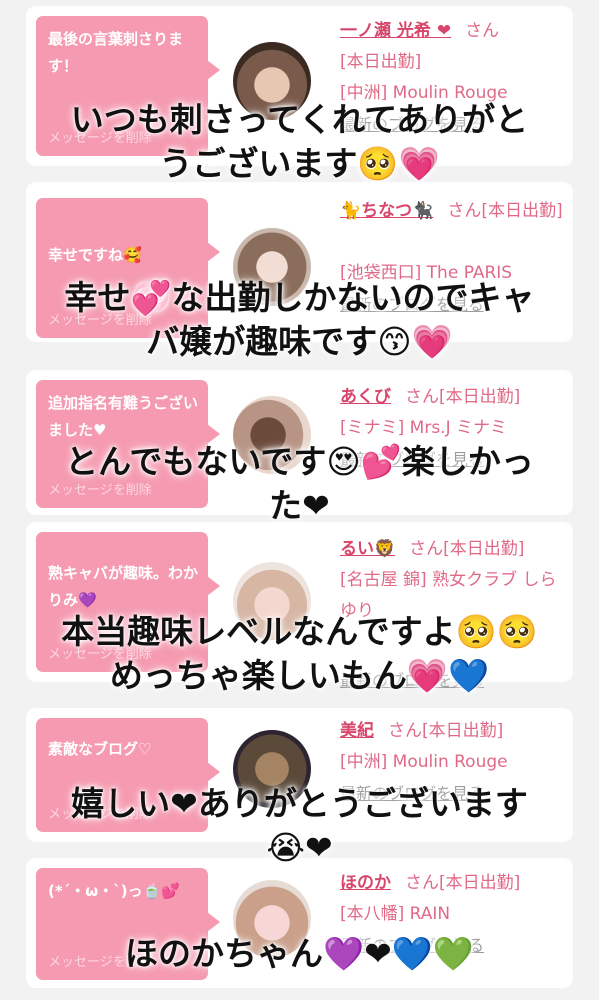  I want to click on caption-overlay: 嬉しい❤ありがとうございます 😭❤, so click(299, 826).